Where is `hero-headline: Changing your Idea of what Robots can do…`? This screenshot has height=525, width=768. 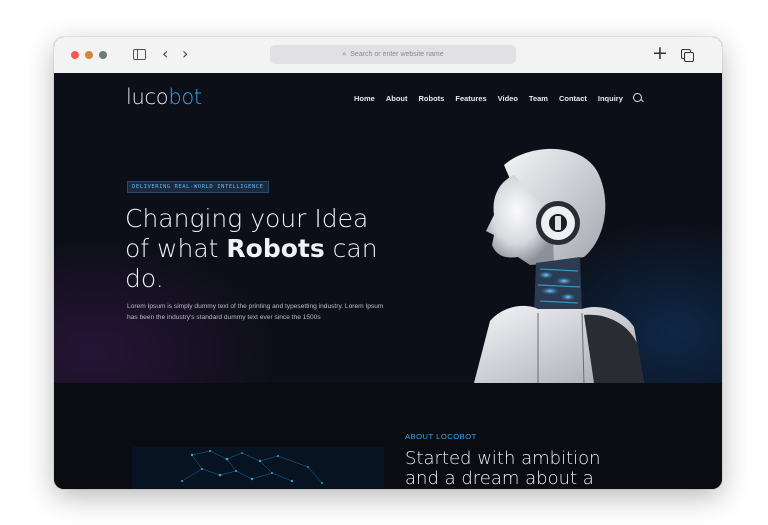
hero-headline: Changing your Idea of what Robots can do… is located at coordinates (265, 249).